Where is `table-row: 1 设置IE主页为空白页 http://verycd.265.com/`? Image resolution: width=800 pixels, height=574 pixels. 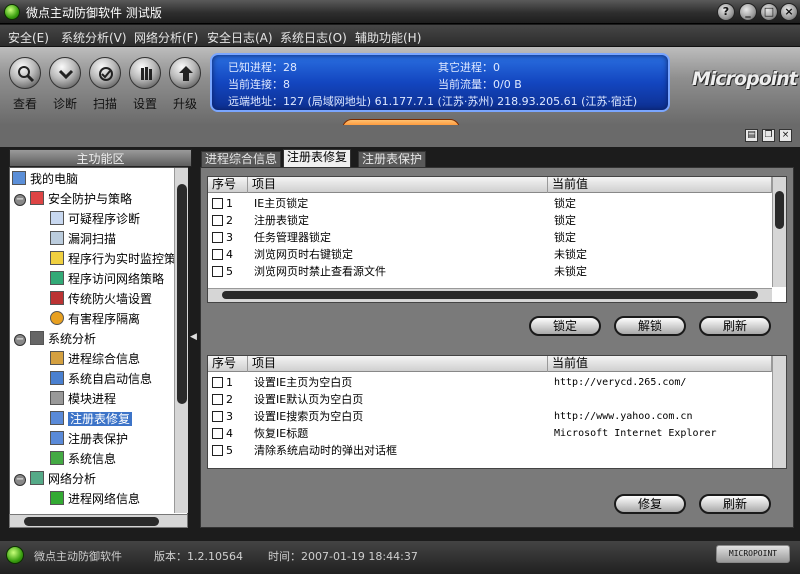
table-row: 1 设置IE主页为空白页 http://verycd.265.com/ is located at coordinates (497, 382).